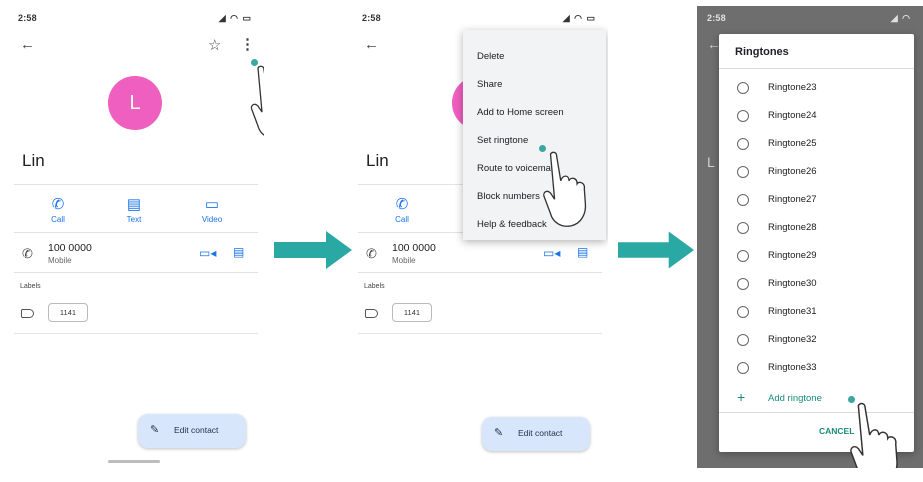 This screenshot has height=482, width=923. Describe the element at coordinates (795, 398) in the screenshot. I see `add-ringtone-label: Add ringtone` at that location.